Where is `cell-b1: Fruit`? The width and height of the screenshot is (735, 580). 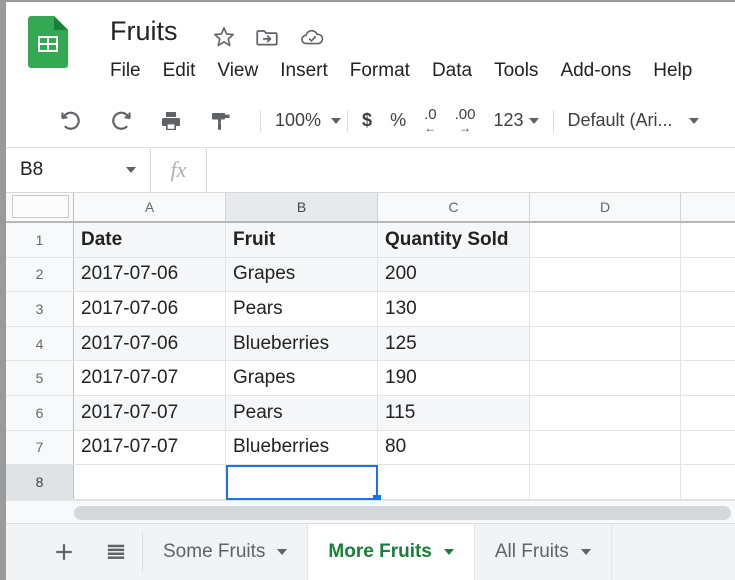 cell-b1: Fruit is located at coordinates (302, 240).